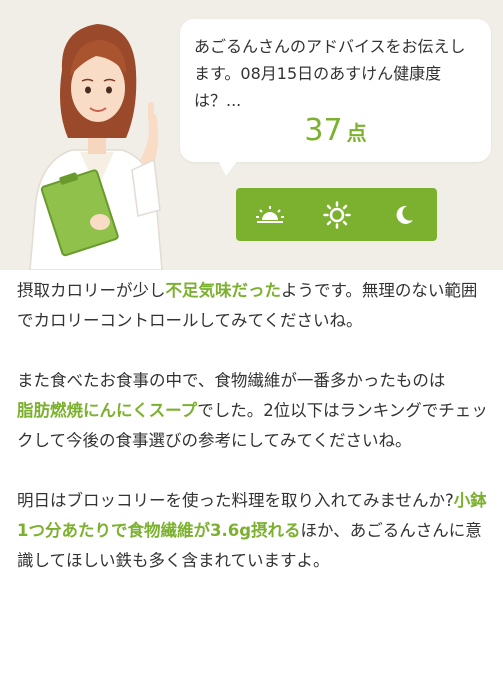 This screenshot has width=503, height=684. Describe the element at coordinates (323, 130) in the screenshot. I see `health-score-value: 37` at that location.